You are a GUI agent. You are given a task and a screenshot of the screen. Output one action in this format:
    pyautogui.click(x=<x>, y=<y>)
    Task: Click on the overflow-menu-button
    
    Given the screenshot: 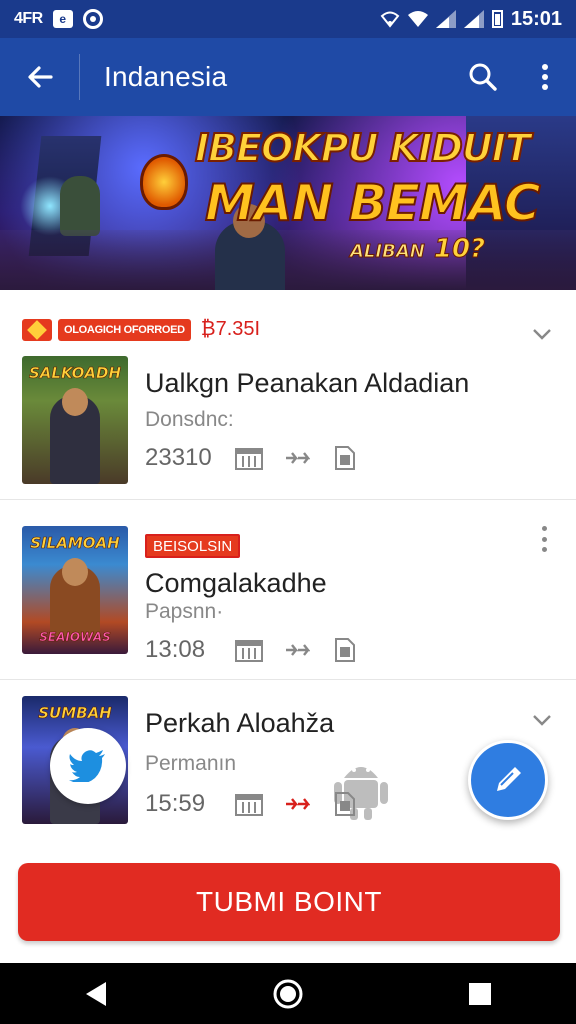 What is the action you would take?
    pyautogui.click(x=545, y=77)
    